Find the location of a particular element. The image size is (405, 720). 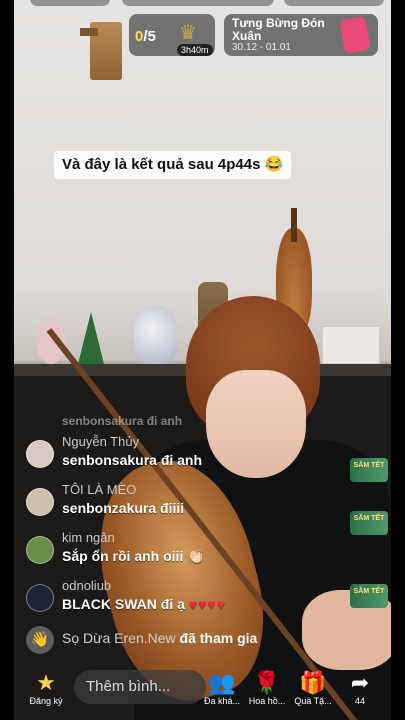

chat-message: Nguyễn Thủy senbonsakura đi anh is located at coordinates (176, 453).